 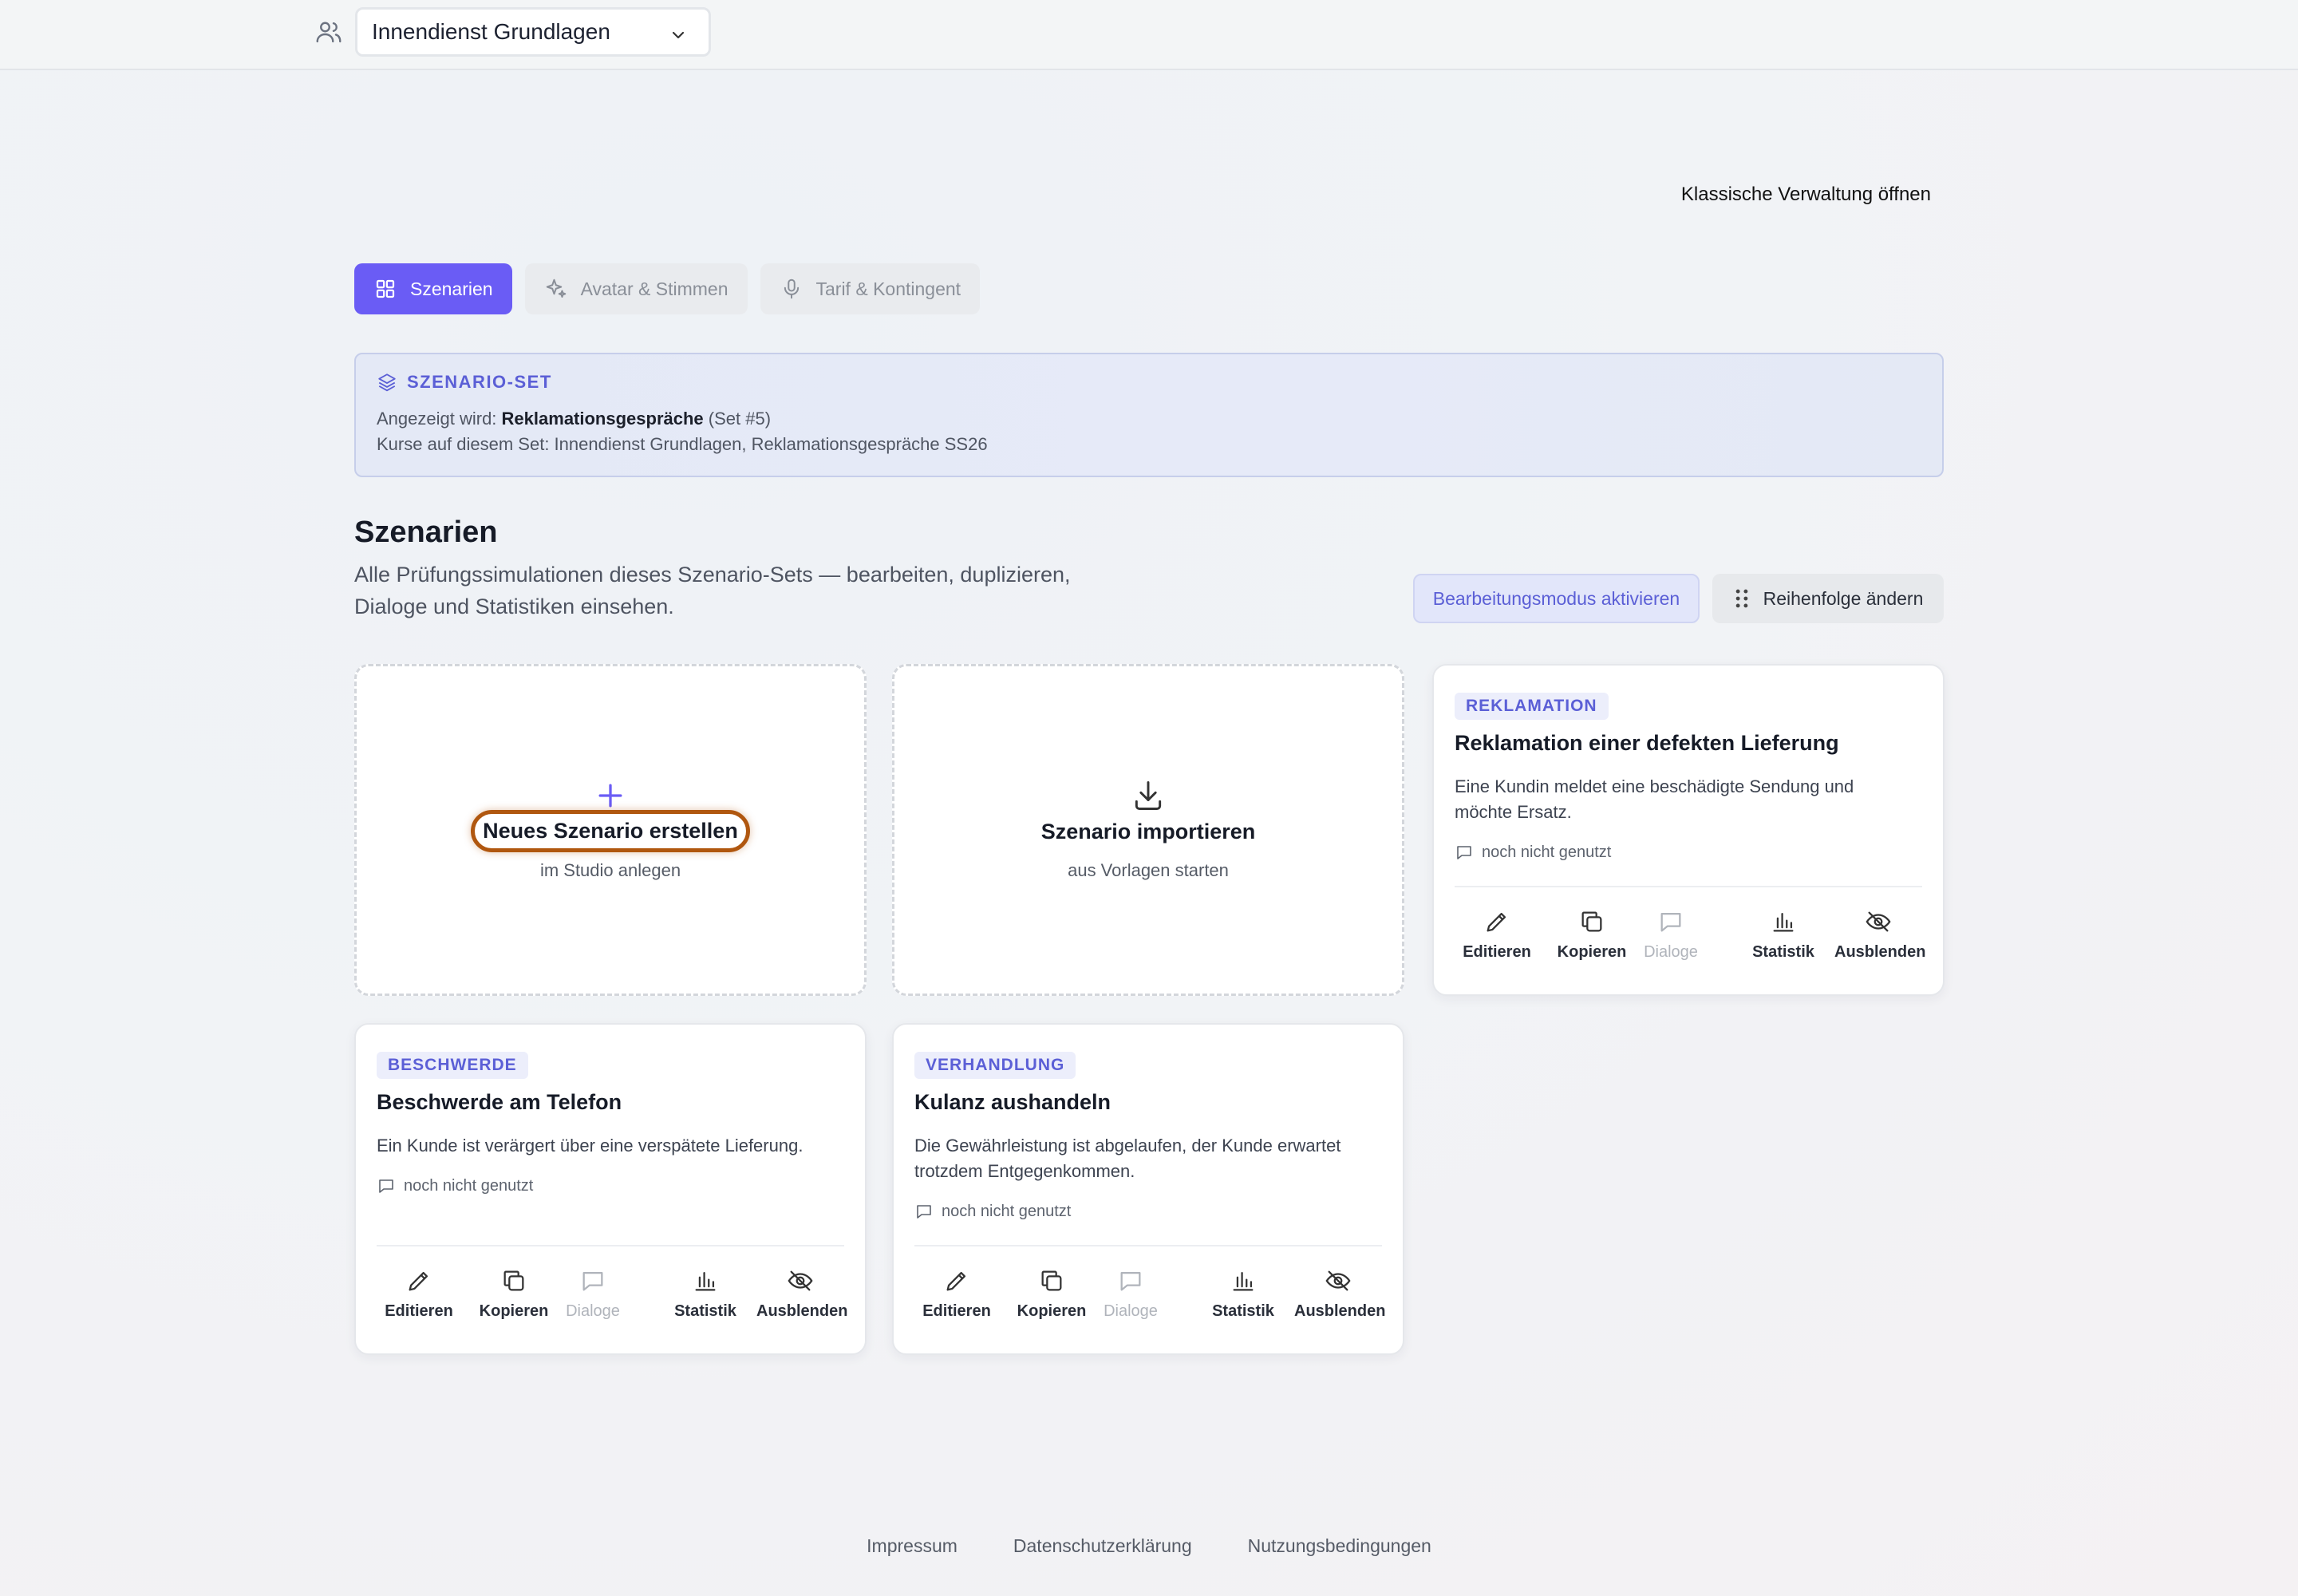 I want to click on scenario-title: Kulanz aushandeln, so click(x=1013, y=1102).